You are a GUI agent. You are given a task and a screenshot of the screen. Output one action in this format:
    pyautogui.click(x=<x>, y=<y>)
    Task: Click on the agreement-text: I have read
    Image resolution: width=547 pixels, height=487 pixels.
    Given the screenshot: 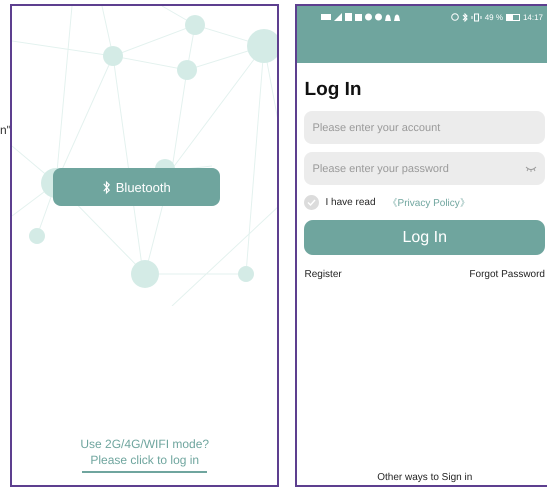 What is the action you would take?
    pyautogui.click(x=350, y=202)
    